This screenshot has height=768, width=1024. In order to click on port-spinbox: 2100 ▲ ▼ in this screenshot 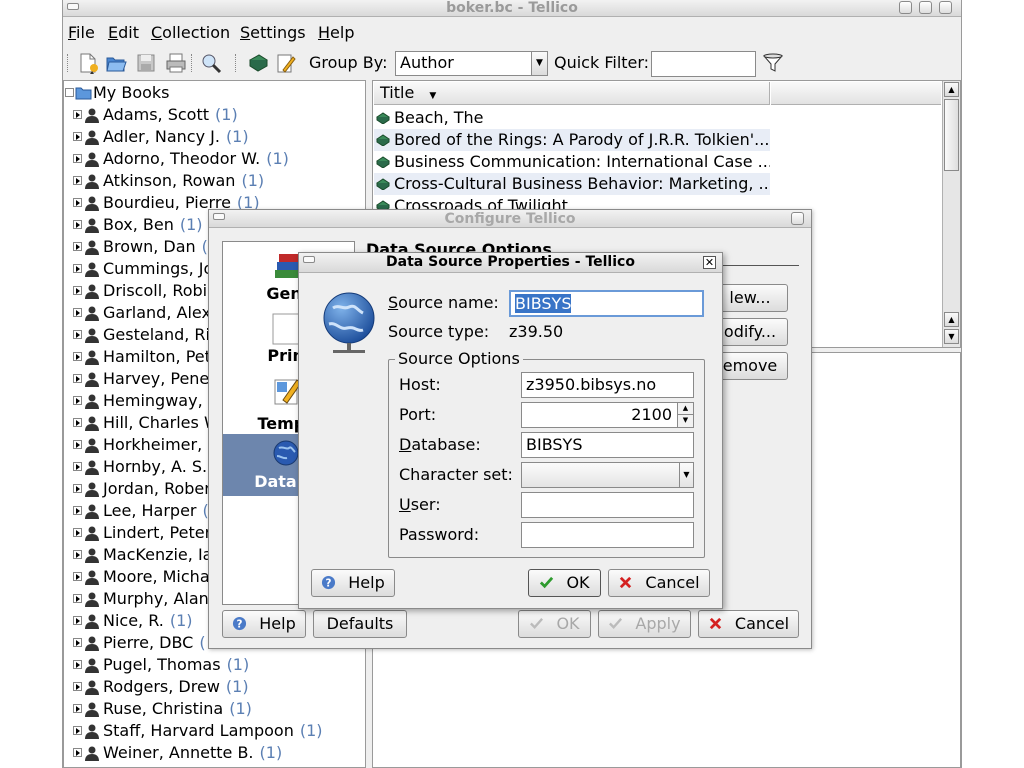, I will do `click(607, 415)`.